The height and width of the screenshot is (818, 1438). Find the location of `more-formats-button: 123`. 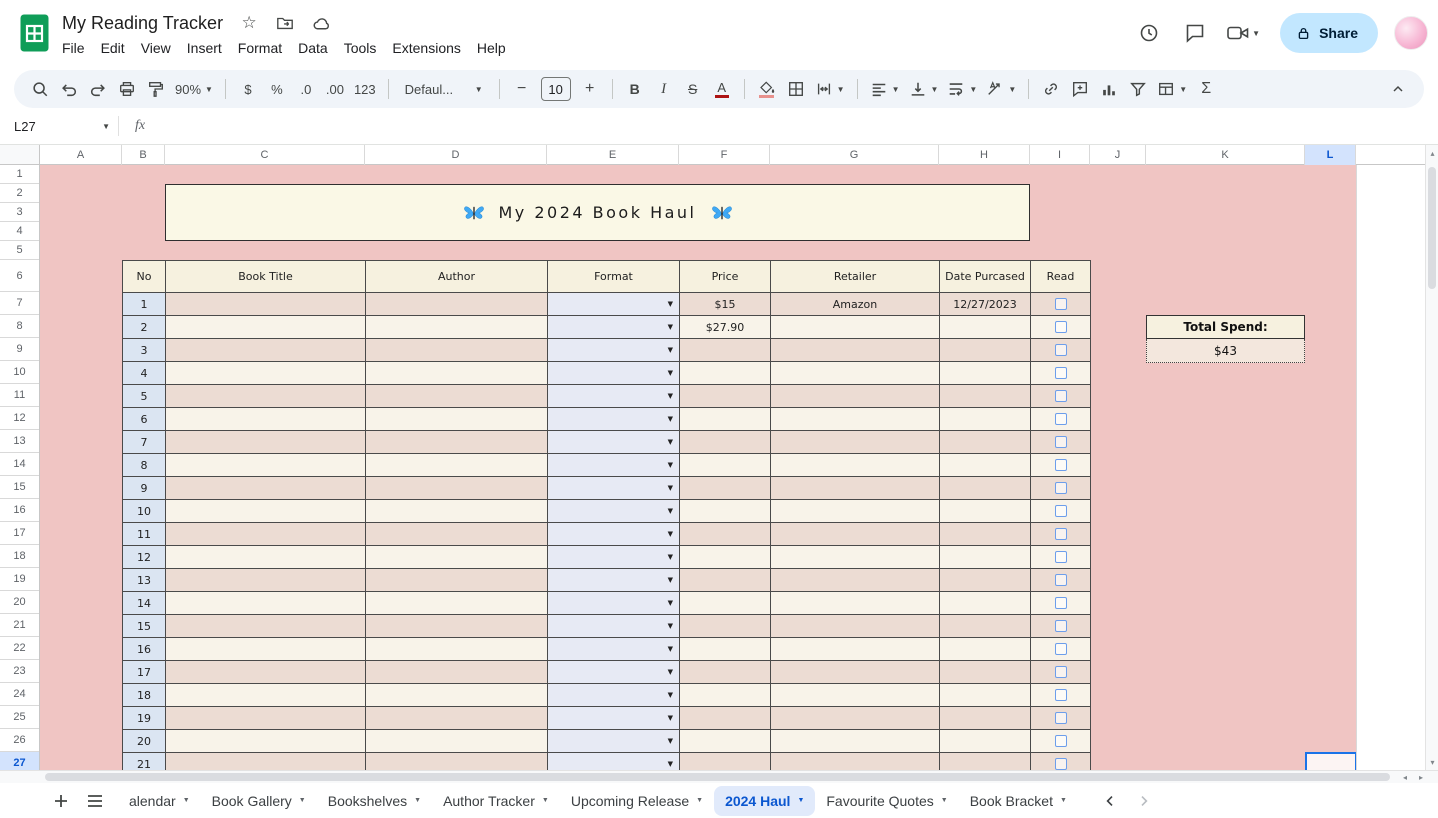

more-formats-button: 123 is located at coordinates (365, 89).